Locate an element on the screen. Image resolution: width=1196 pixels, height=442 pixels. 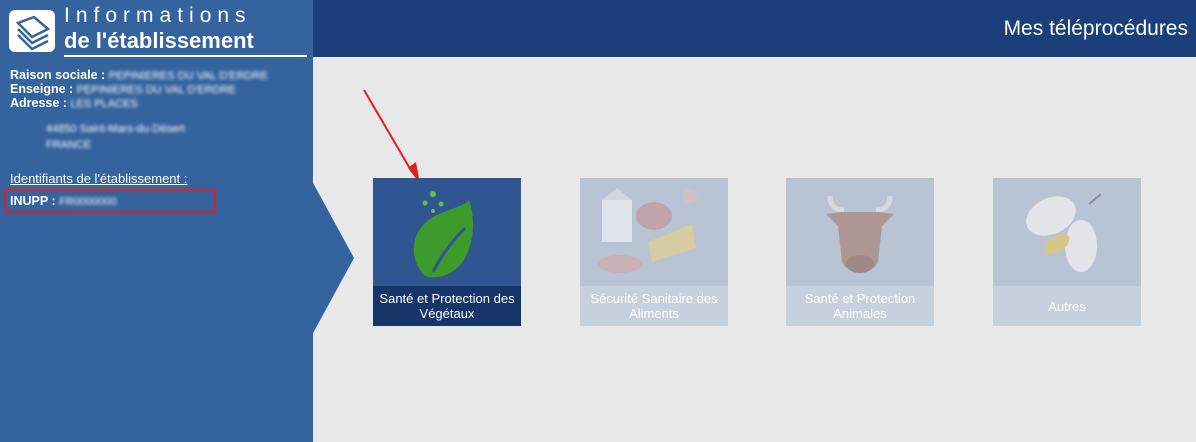
enseigne-row: Enseigne : PEPINIERES DU VAL D'ERDRE is located at coordinates (123, 89).